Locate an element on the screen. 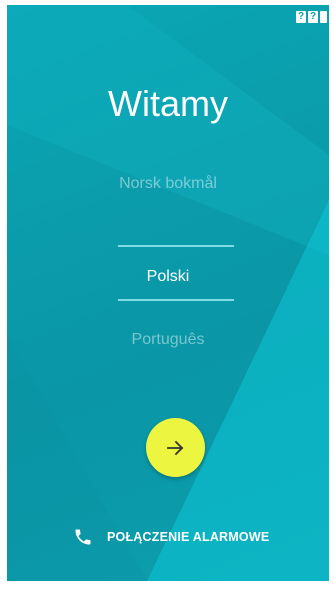  sim2-signal-icon: ? is located at coordinates (313, 17).